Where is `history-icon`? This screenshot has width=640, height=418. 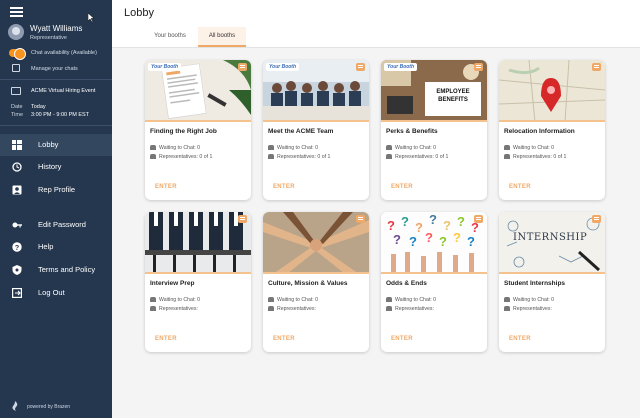 history-icon is located at coordinates (17, 167).